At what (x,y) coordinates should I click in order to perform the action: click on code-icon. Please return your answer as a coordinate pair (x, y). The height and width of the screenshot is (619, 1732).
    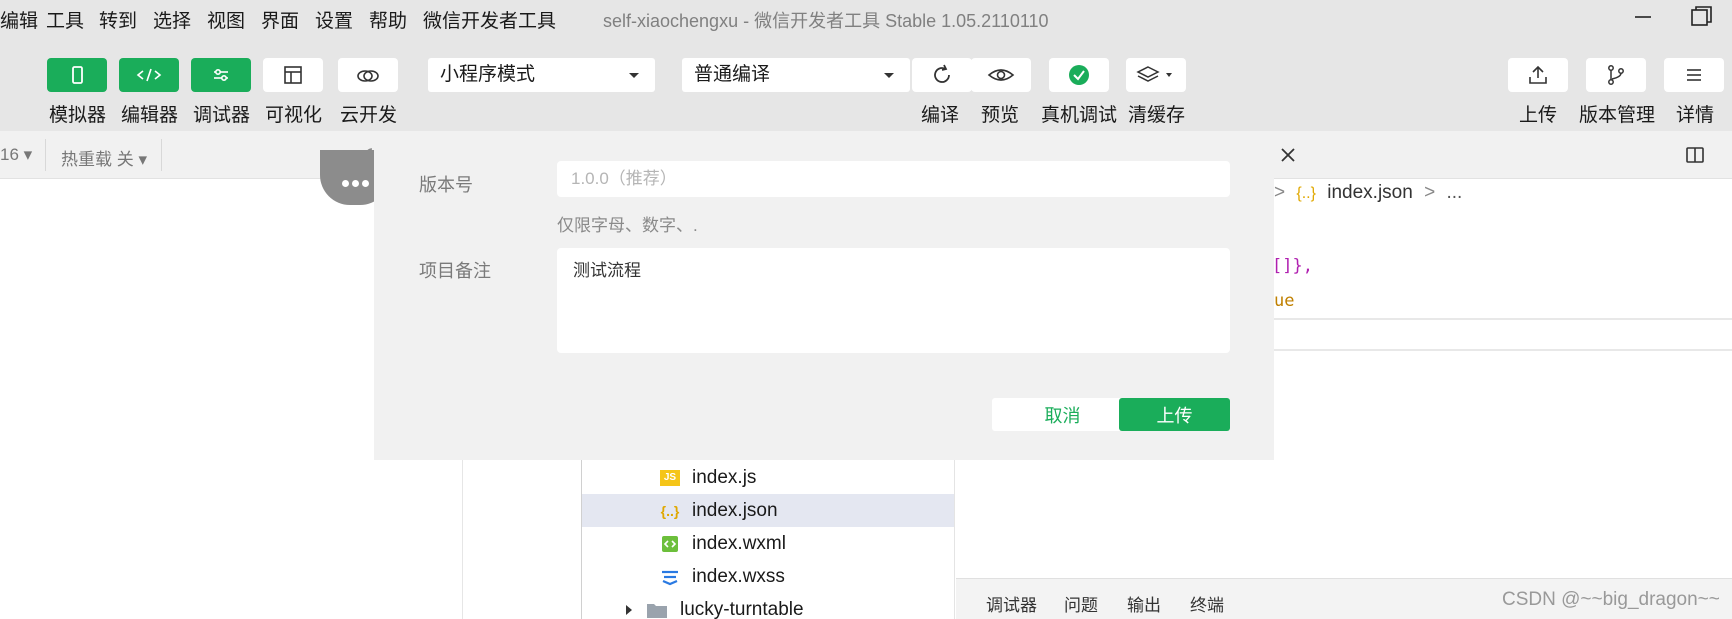
    Looking at the image, I should click on (149, 75).